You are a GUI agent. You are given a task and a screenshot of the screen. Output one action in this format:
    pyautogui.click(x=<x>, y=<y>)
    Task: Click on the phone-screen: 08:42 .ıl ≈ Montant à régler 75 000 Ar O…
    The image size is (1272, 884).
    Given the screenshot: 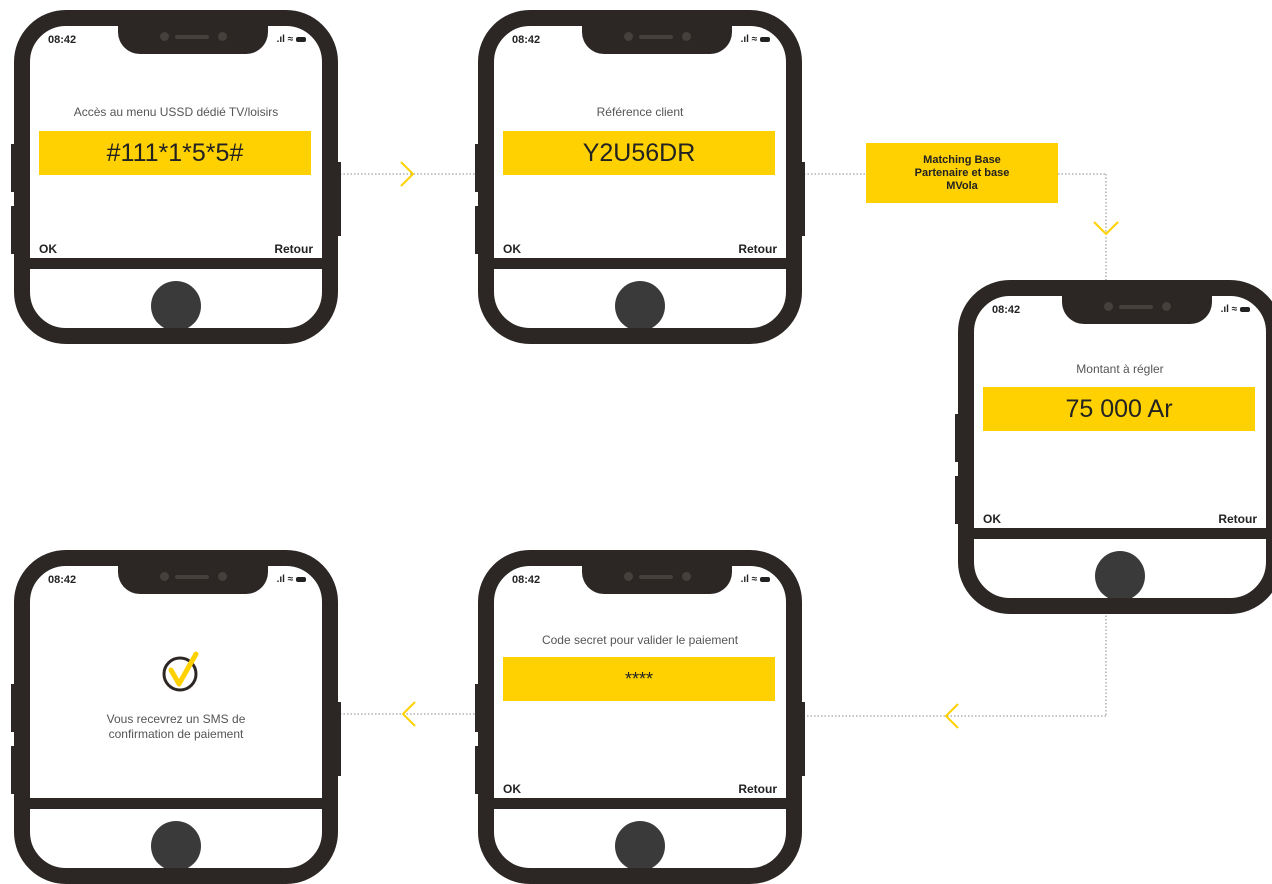 What is the action you would take?
    pyautogui.click(x=1115, y=447)
    